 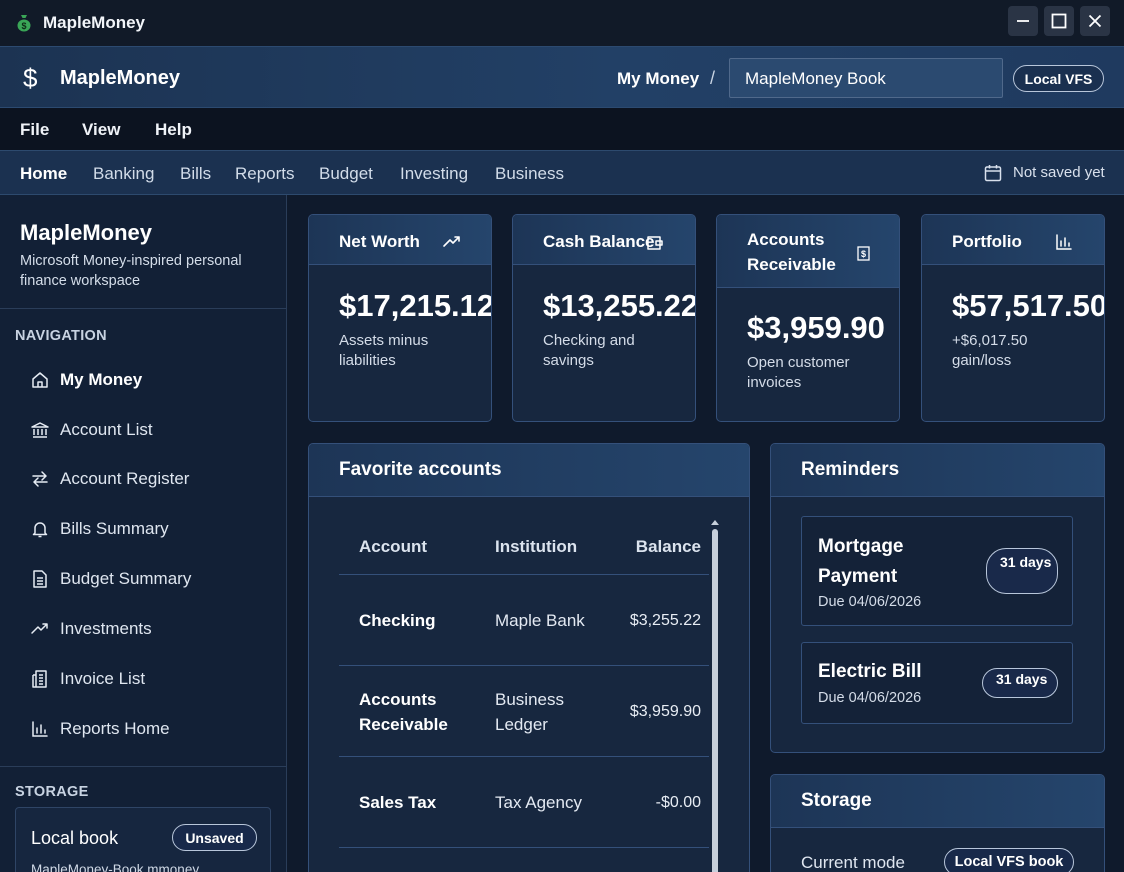 I want to click on sidebar-divider, so click(x=143, y=766).